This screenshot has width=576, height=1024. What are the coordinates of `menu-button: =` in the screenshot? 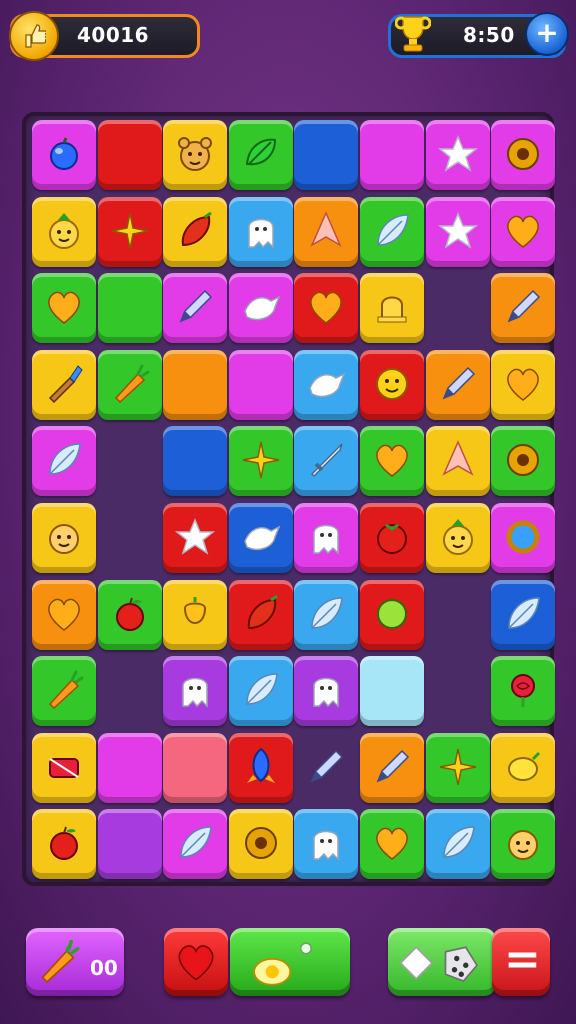 It's located at (521, 962).